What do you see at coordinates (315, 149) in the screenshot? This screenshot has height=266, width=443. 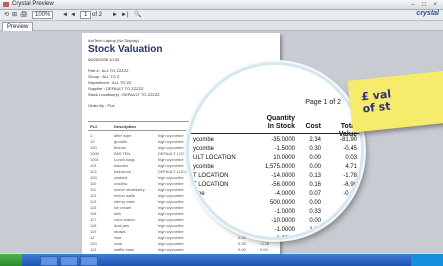 I see `cell-cost: 0.30` at bounding box center [315, 149].